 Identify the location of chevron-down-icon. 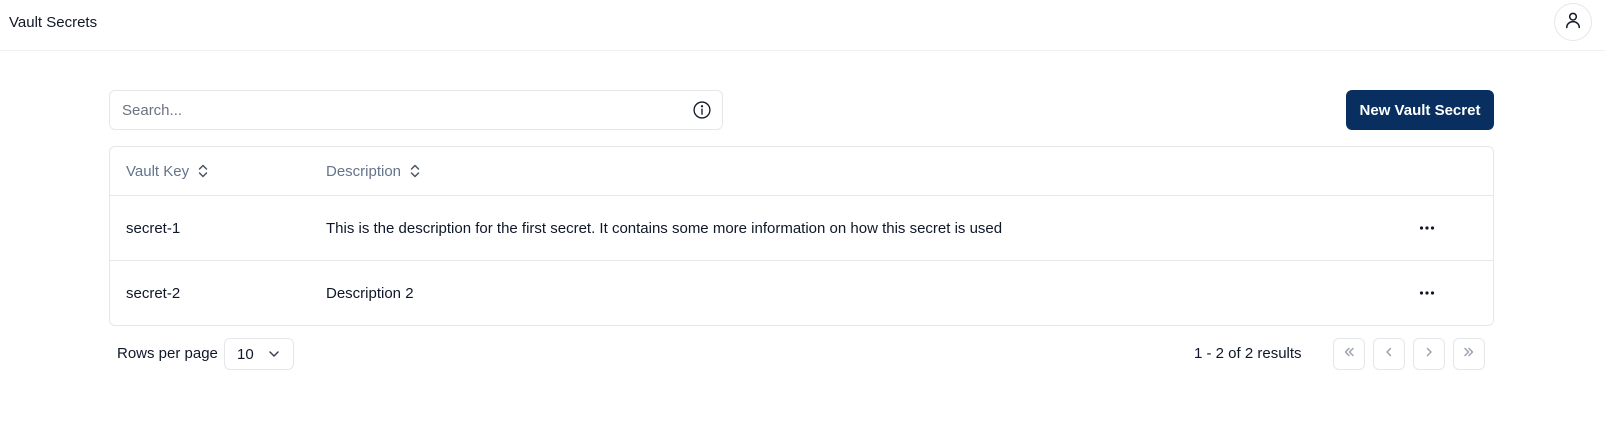
(274, 354).